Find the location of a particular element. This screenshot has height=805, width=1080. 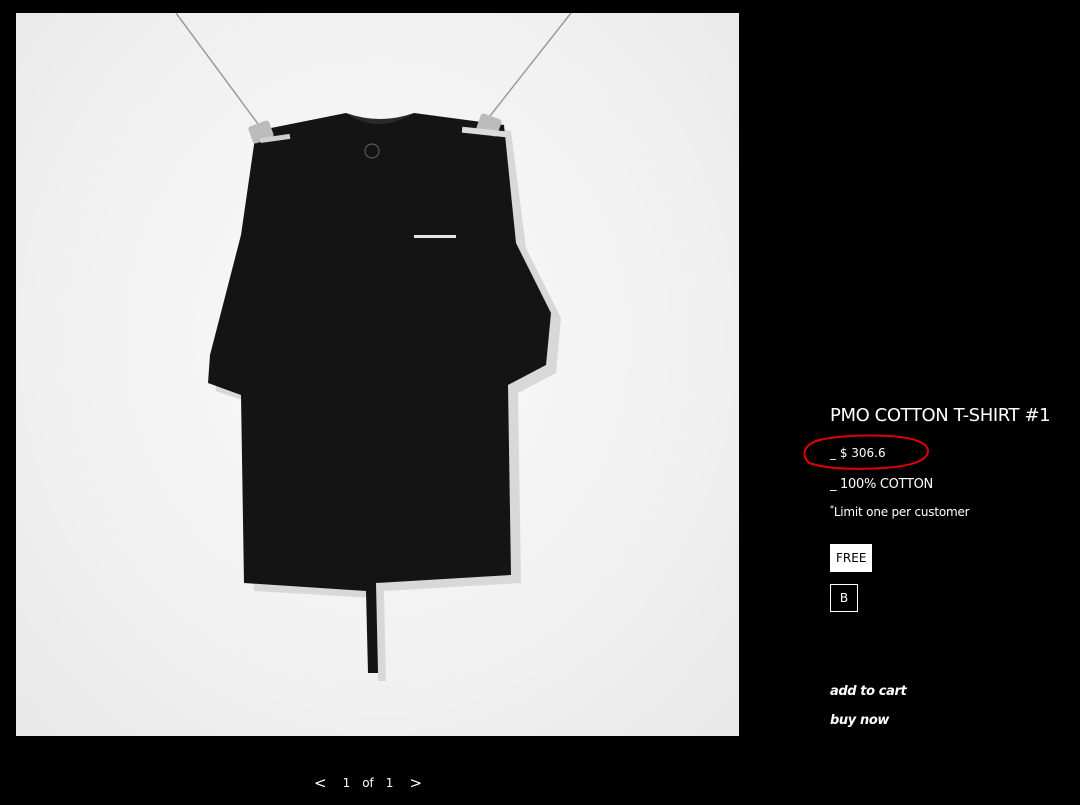

product-price: $ 306.6 is located at coordinates (862, 453).